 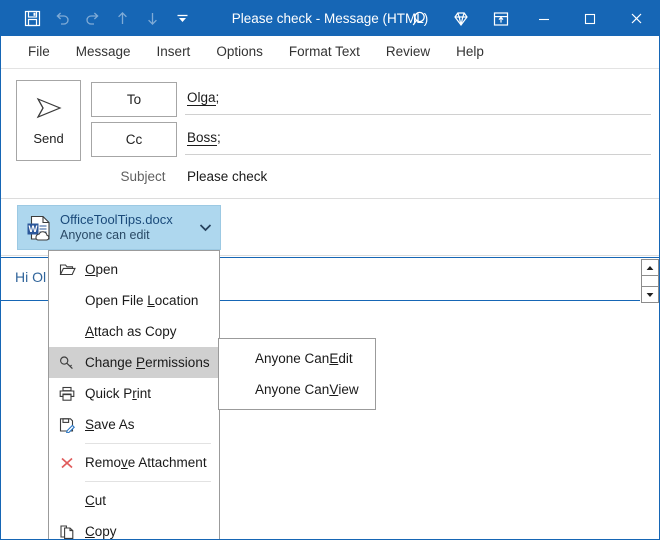 I want to click on menu-item-open-file-location: Open File Location, so click(x=134, y=300).